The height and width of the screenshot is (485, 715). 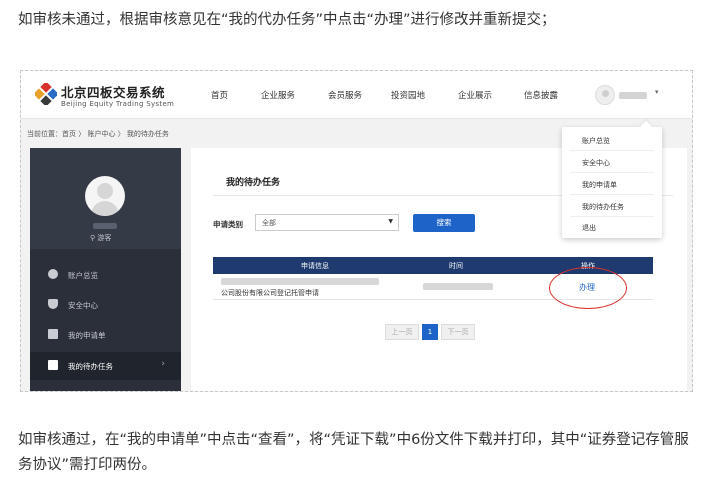 I want to click on category-select: 全部 ▼, so click(x=327, y=222).